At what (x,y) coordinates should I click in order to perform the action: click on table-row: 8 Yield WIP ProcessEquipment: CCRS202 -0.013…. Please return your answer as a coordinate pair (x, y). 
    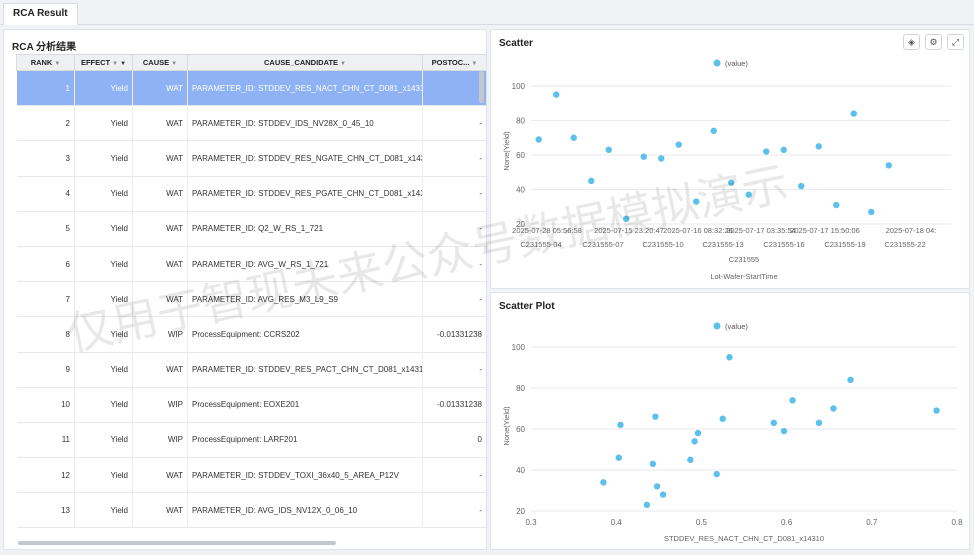
    Looking at the image, I should click on (251, 334).